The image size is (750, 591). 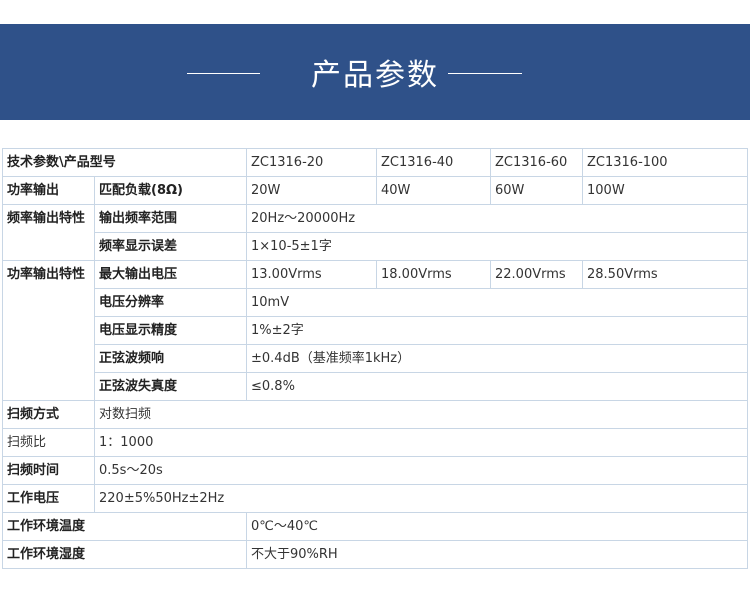 I want to click on row-label: 扫频时间, so click(x=48, y=470).